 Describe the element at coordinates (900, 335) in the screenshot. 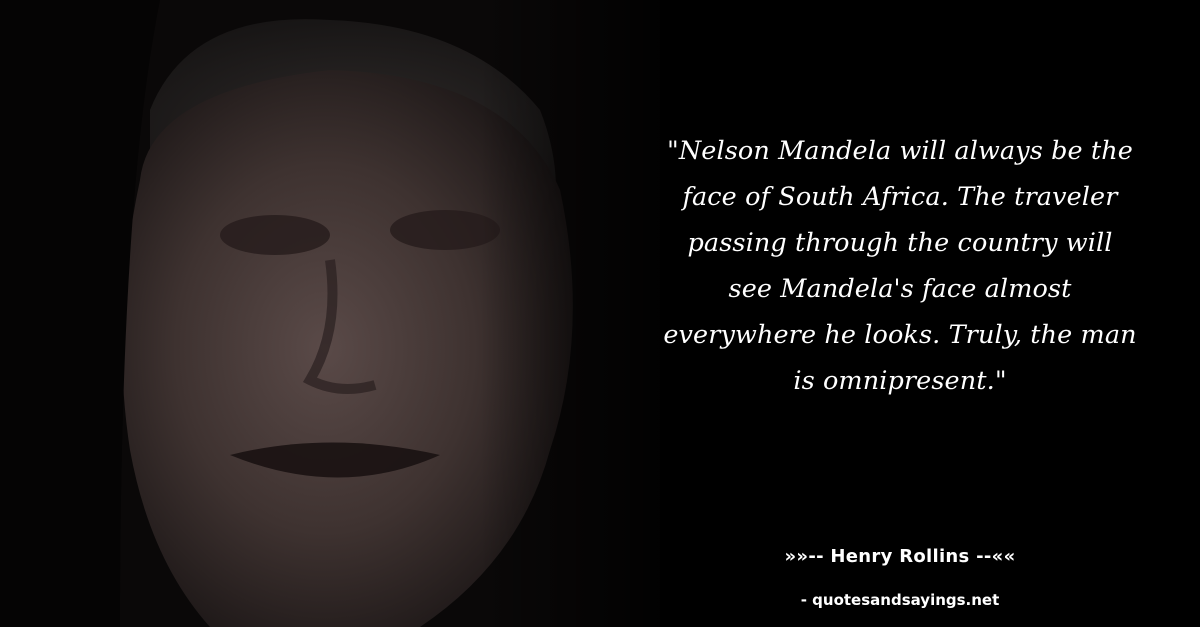

I see `quote-line: everywhere he looks. Truly, the man` at that location.